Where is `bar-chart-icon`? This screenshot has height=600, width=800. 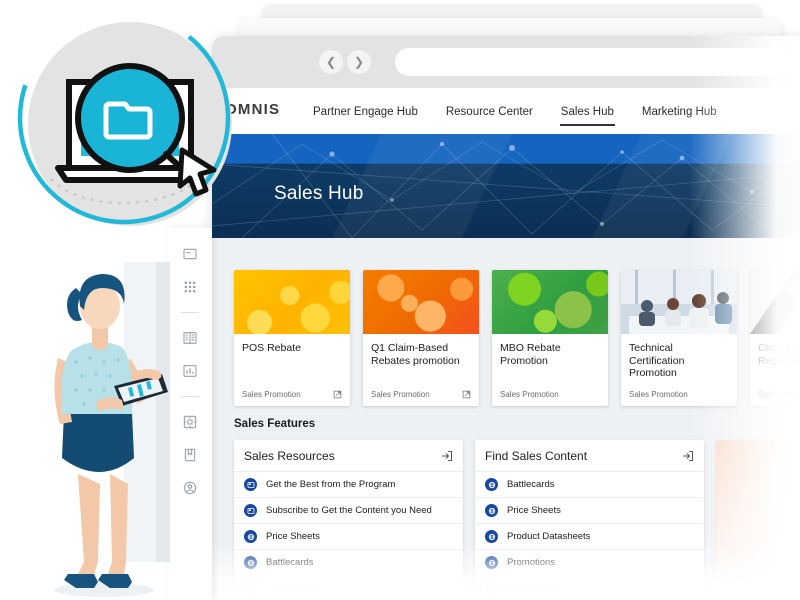
bar-chart-icon is located at coordinates (190, 371).